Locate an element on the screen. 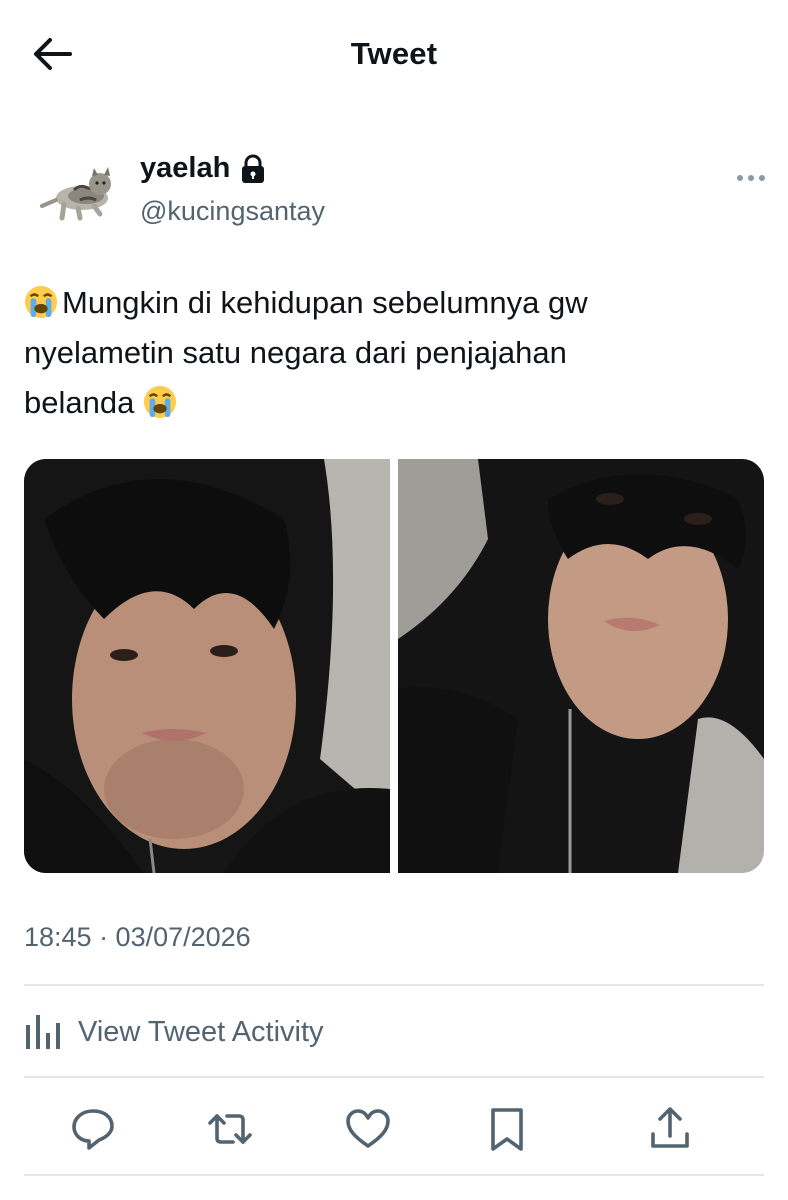  tweet-text-line: belanda is located at coordinates (79, 402).